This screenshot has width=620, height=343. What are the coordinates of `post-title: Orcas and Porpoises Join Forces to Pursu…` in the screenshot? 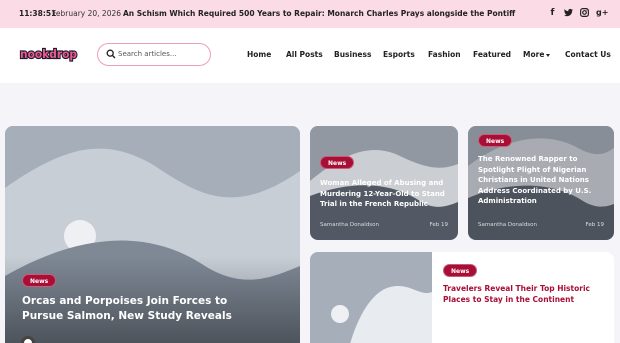 It's located at (142, 308).